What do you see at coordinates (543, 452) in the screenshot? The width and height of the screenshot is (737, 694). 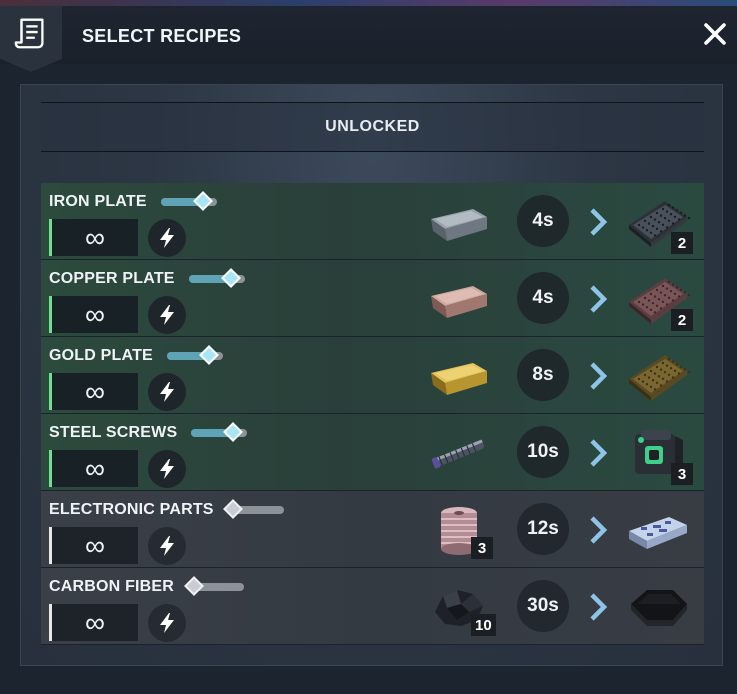 I see `craft-time: 10s` at bounding box center [543, 452].